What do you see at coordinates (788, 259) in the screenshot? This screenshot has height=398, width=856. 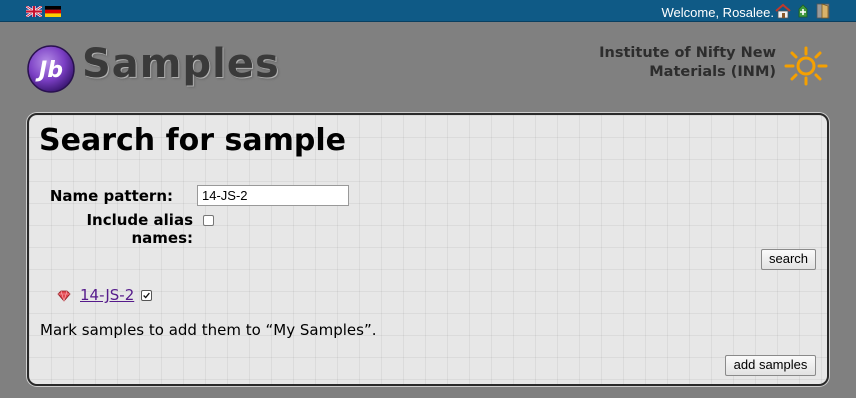 I see `search-button: search` at bounding box center [788, 259].